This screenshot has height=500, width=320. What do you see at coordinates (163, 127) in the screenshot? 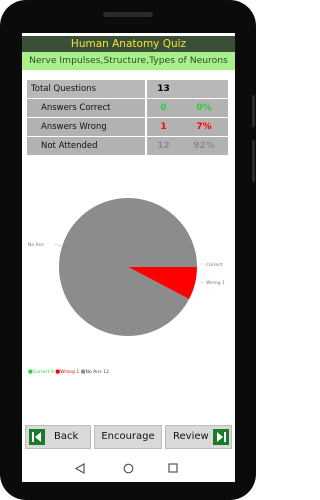
I see `answers-wrong-count: 1` at bounding box center [163, 127].